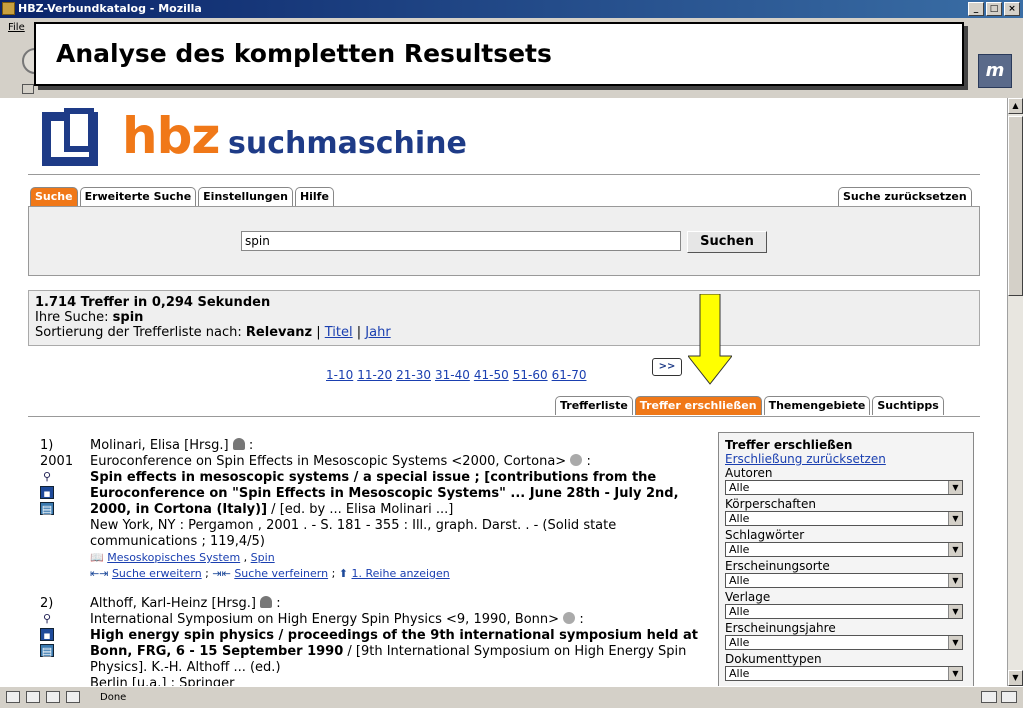 The height and width of the screenshot is (708, 1023). I want to click on page-link: 1-10, so click(339, 375).